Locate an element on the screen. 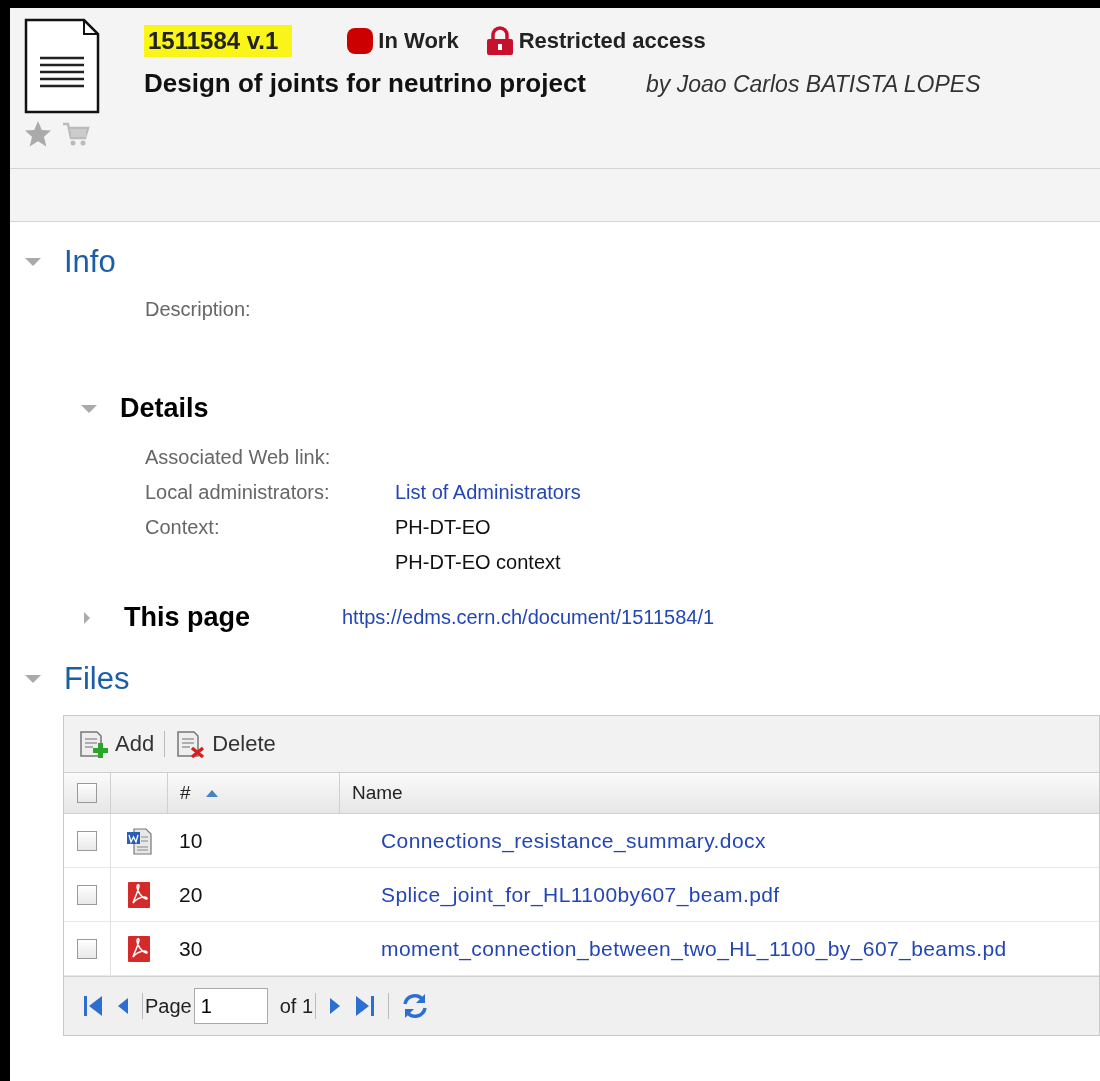 This screenshot has height=1081, width=1100. page-count: of 1 is located at coordinates (296, 1006).